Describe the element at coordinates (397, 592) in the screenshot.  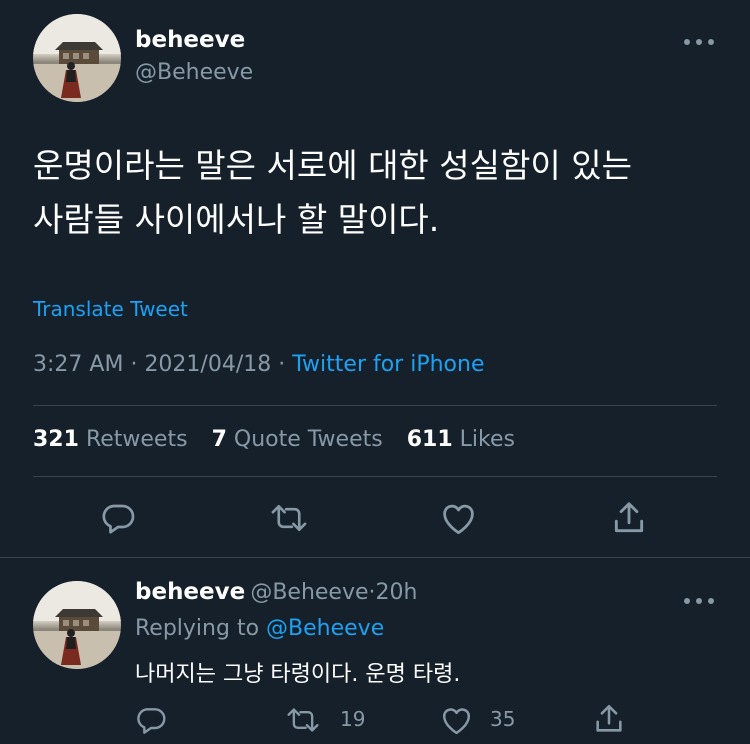
I see `reply-time: 20h` at that location.